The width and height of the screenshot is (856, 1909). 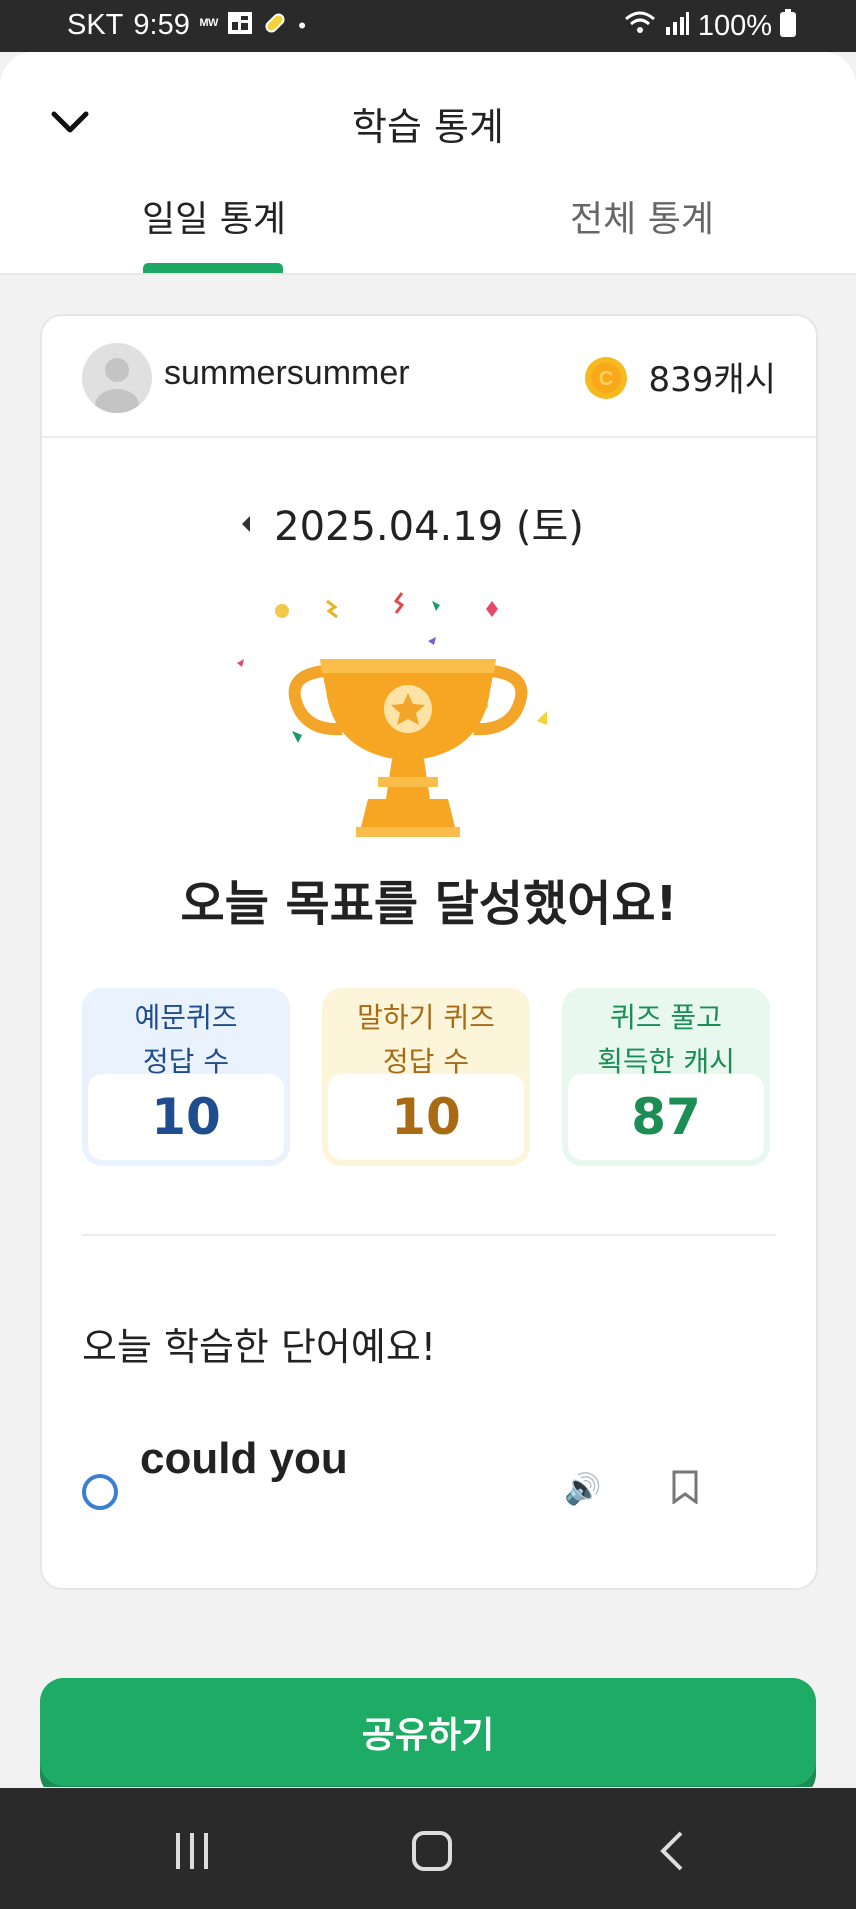 What do you see at coordinates (428, 127) in the screenshot?
I see `page-title: 학습 통계` at bounding box center [428, 127].